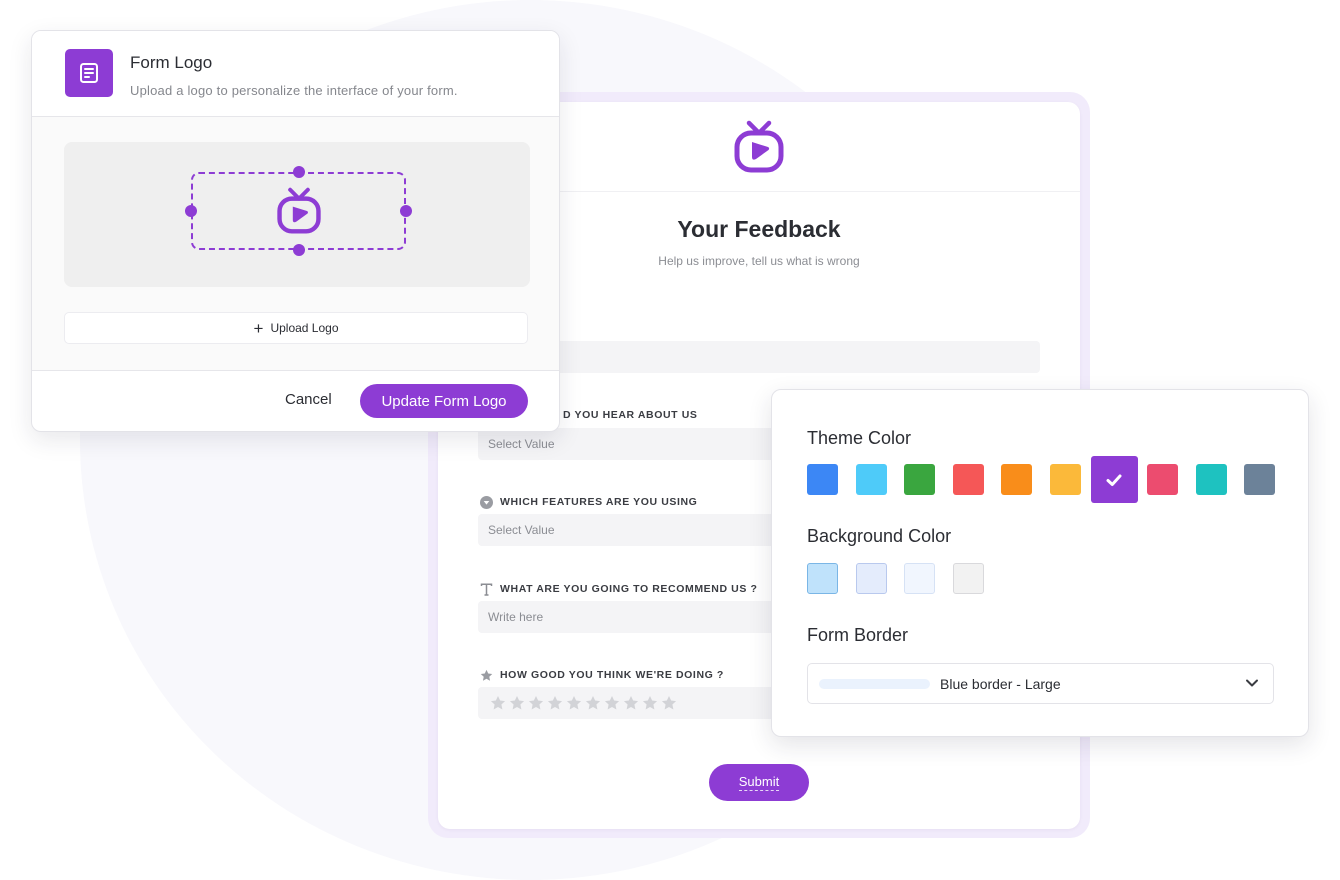 The image size is (1340, 880). Describe the element at coordinates (618, 589) in the screenshot. I see `question-label-recommend: WHAT ARE YOU GOING TO RECOMMEND US ?` at that location.